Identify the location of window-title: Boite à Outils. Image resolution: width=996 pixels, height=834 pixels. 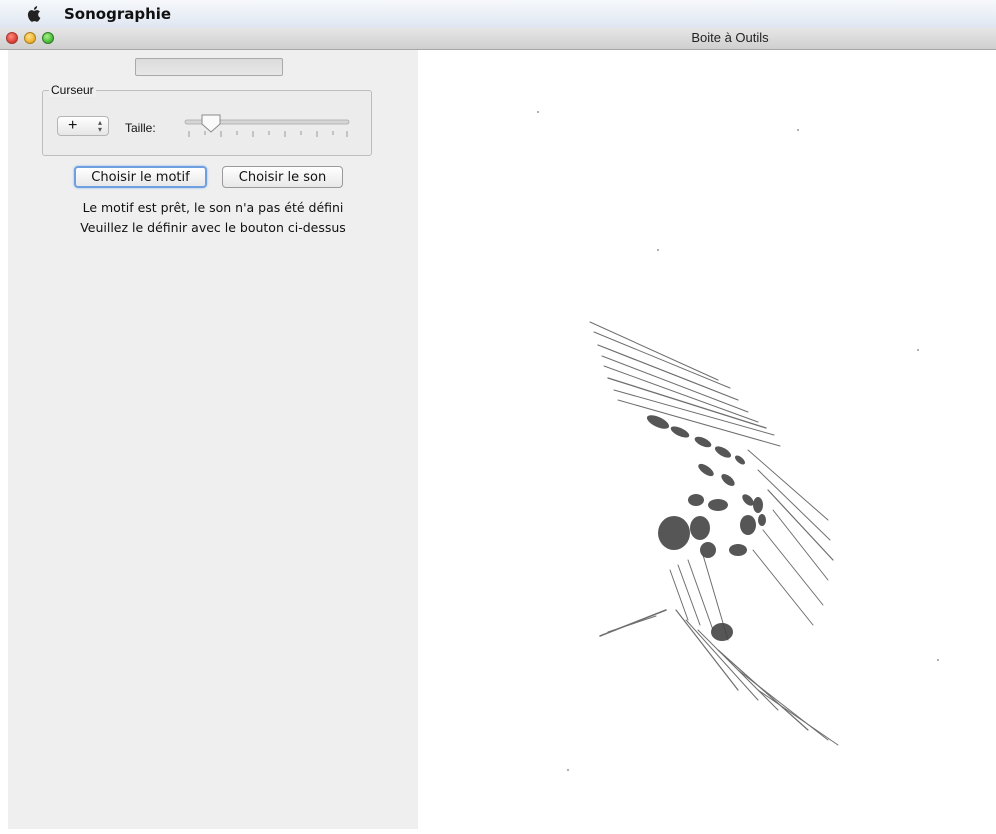
(730, 37).